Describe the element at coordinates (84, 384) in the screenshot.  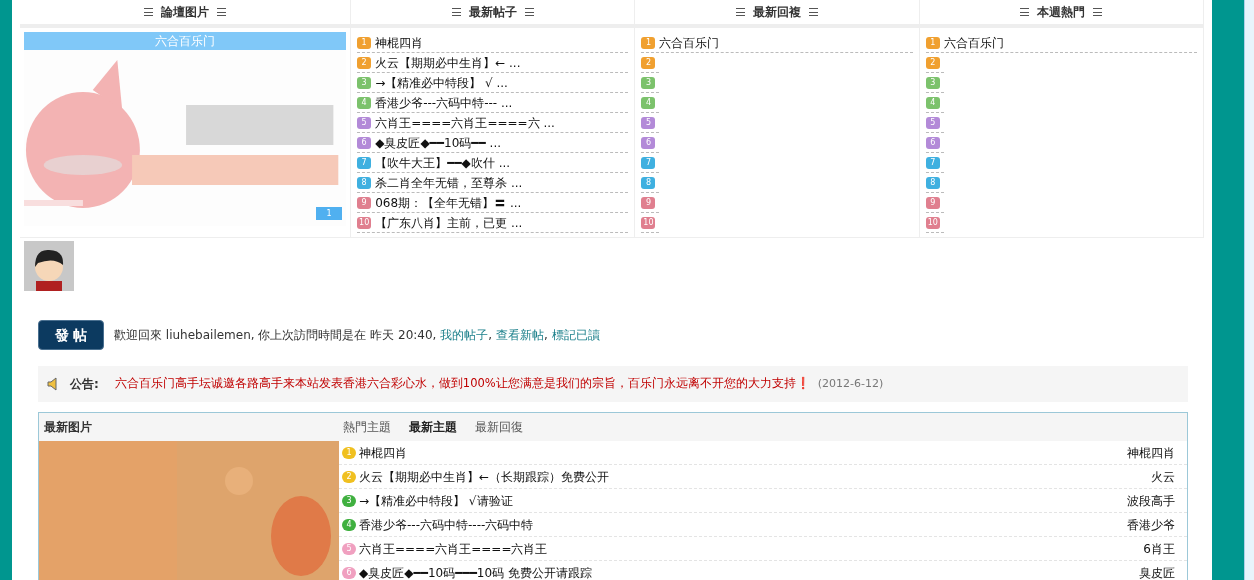
I see `announcement-label: 公告:` at that location.